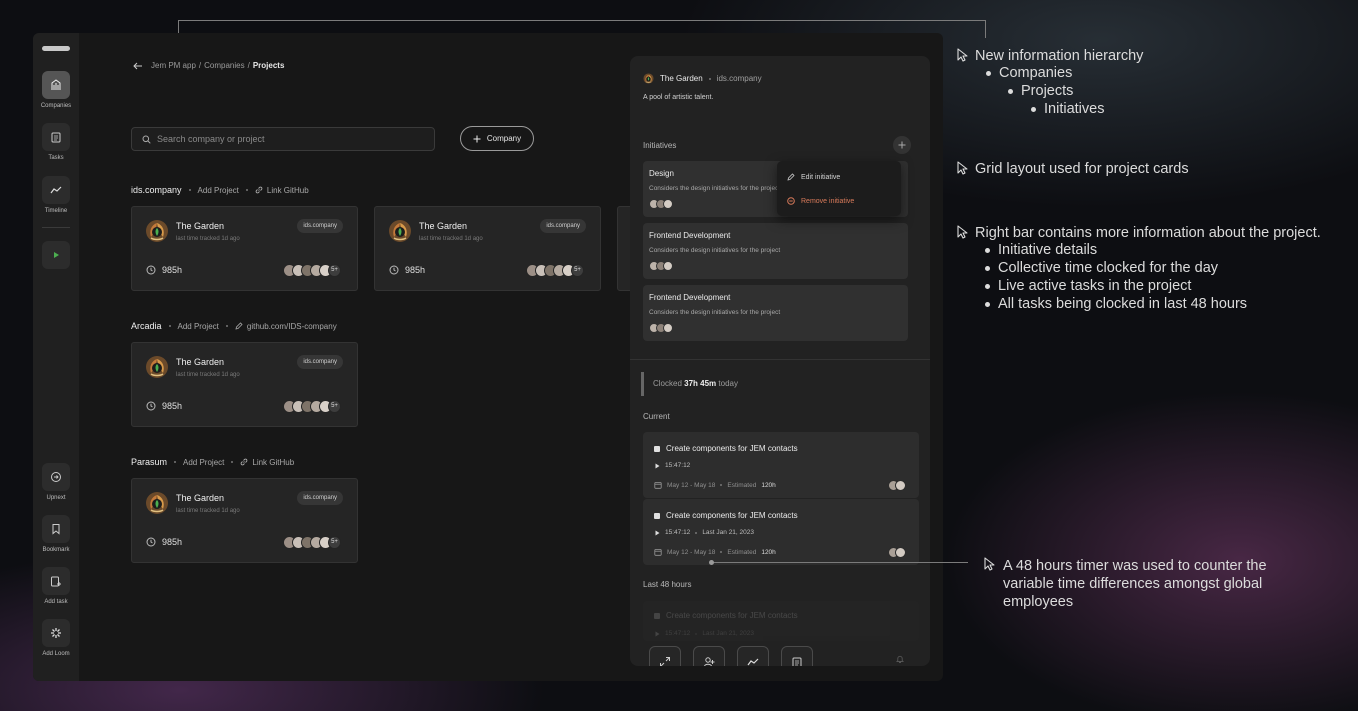  Describe the element at coordinates (726, 515) in the screenshot. I see `task-title-row: Create components for JEM contacts` at that location.